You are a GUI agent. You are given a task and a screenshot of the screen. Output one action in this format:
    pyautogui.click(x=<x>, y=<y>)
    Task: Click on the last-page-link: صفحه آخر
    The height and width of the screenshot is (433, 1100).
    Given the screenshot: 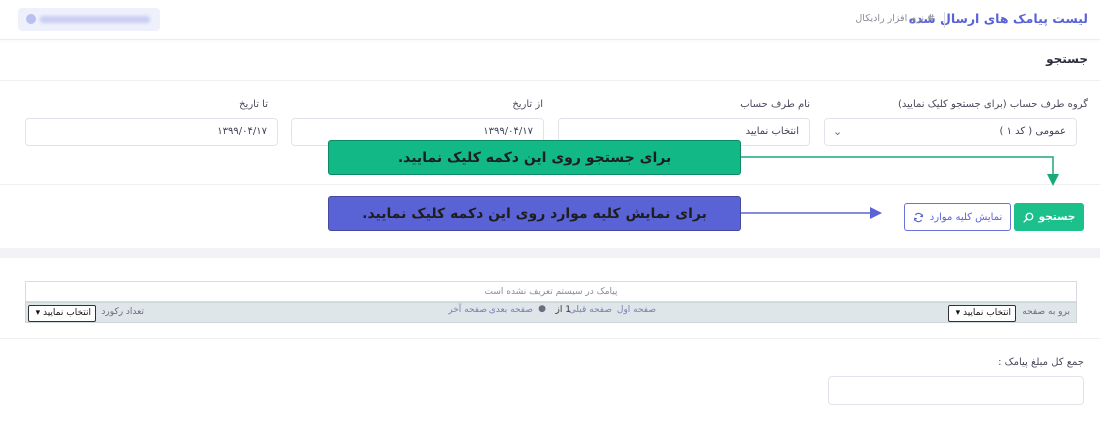 What is the action you would take?
    pyautogui.click(x=467, y=310)
    